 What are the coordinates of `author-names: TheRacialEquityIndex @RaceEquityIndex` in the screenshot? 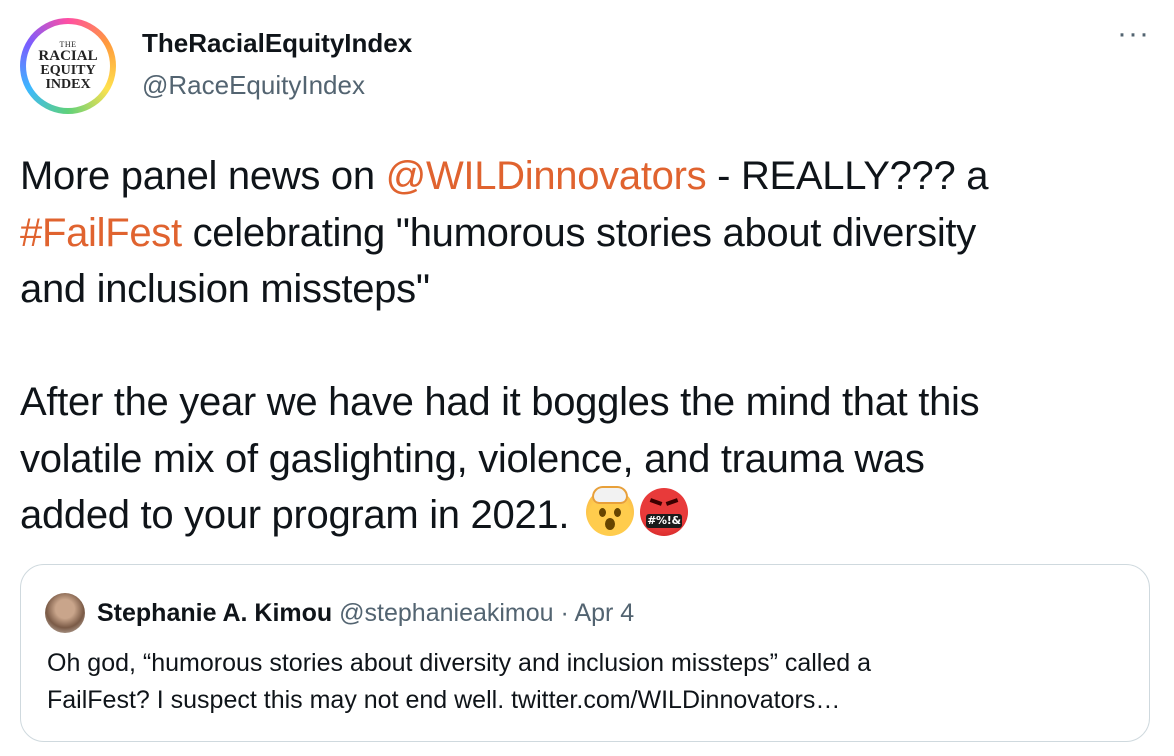 It's located at (277, 64).